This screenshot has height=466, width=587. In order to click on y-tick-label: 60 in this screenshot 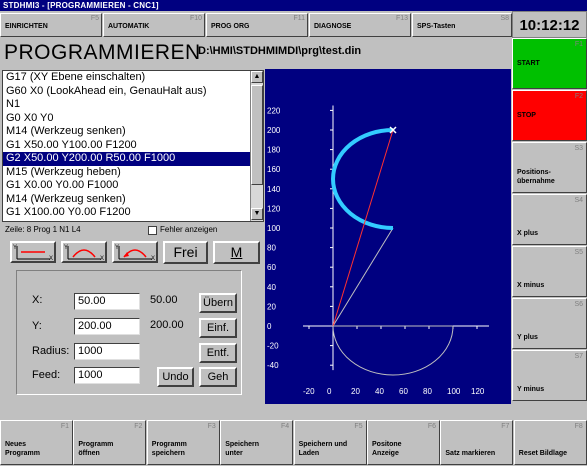, I will do `click(271, 267)`.